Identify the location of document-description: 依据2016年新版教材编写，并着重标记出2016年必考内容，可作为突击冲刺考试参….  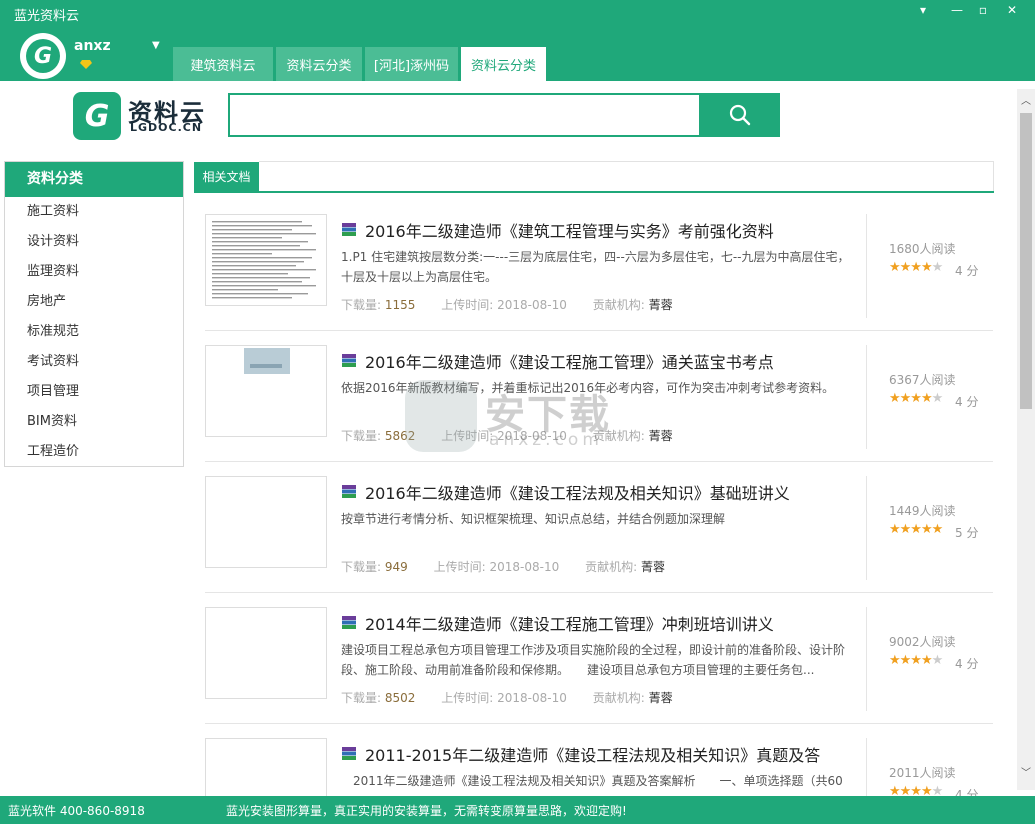
(588, 388).